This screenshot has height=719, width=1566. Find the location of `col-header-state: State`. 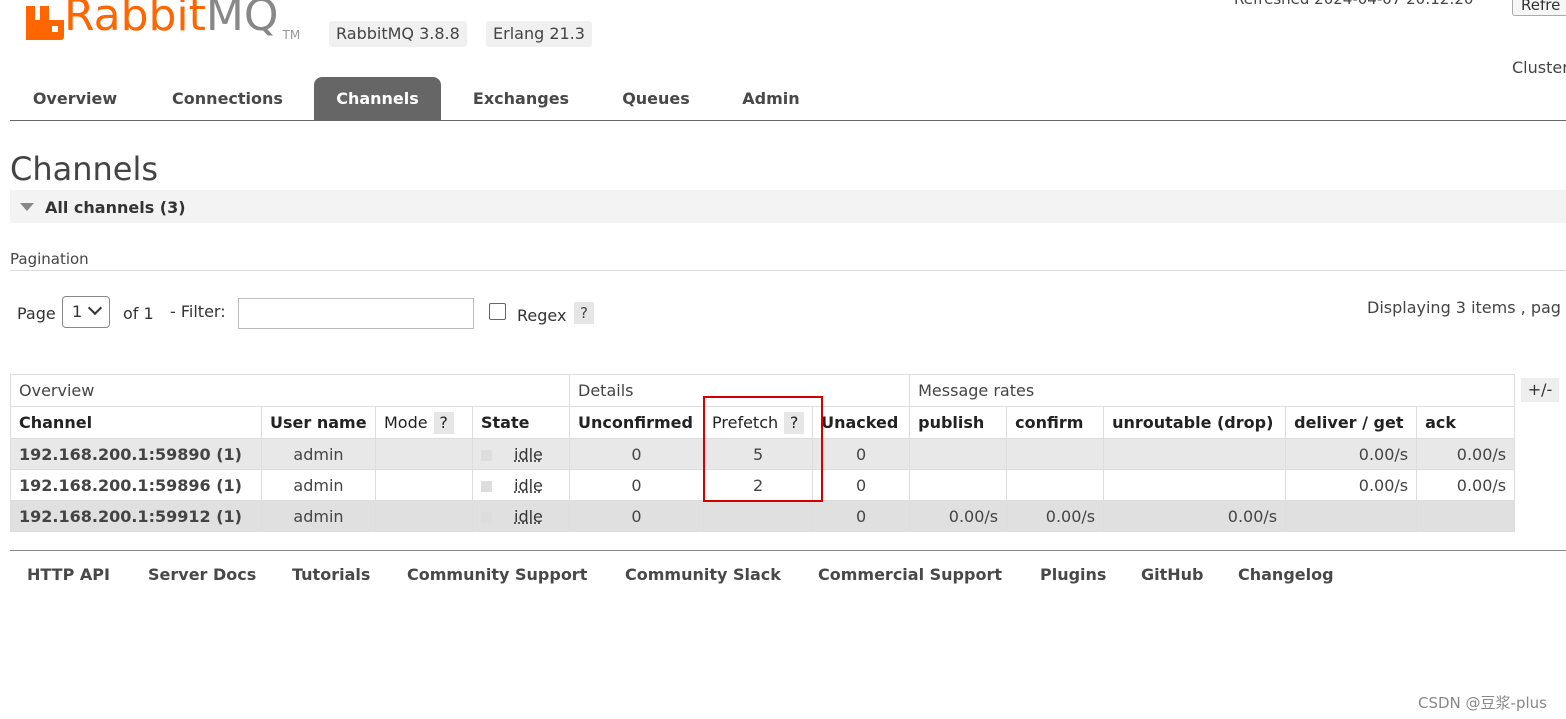

col-header-state: State is located at coordinates (521, 422).